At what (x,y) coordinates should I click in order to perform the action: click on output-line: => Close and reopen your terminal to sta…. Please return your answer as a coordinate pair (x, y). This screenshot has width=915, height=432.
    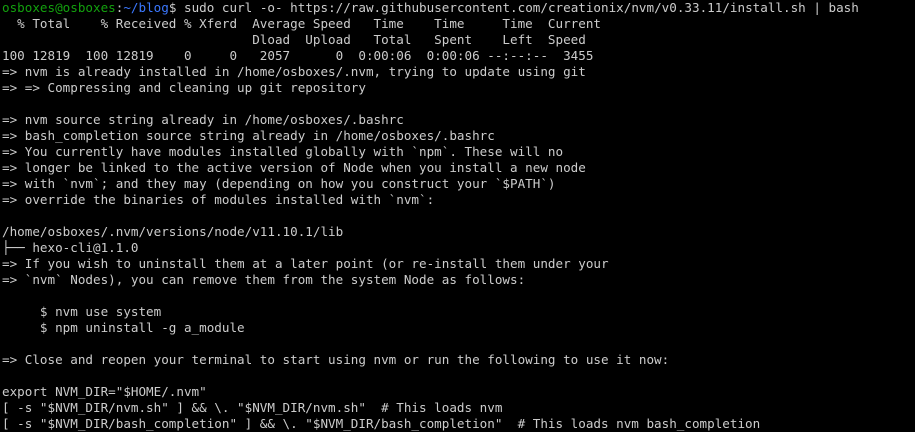
    Looking at the image, I should click on (336, 359).